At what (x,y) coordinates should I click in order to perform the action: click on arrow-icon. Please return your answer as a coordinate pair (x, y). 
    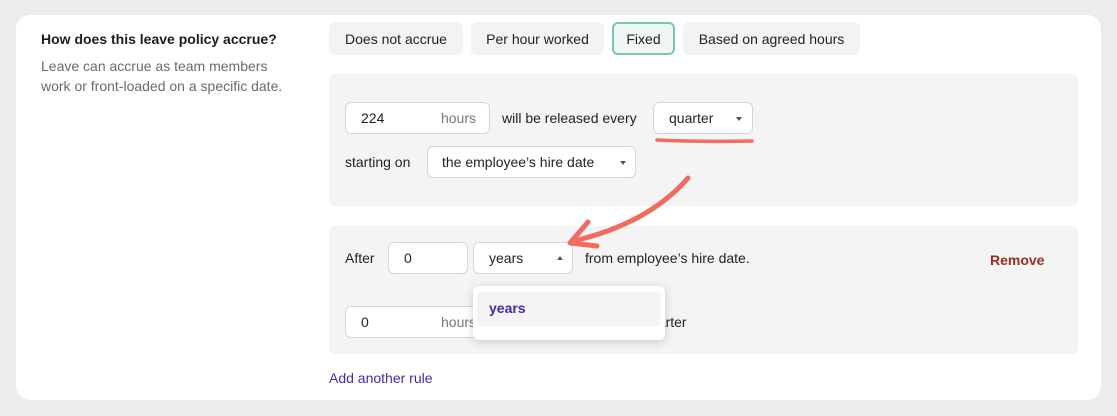
    Looking at the image, I should click on (633, 209).